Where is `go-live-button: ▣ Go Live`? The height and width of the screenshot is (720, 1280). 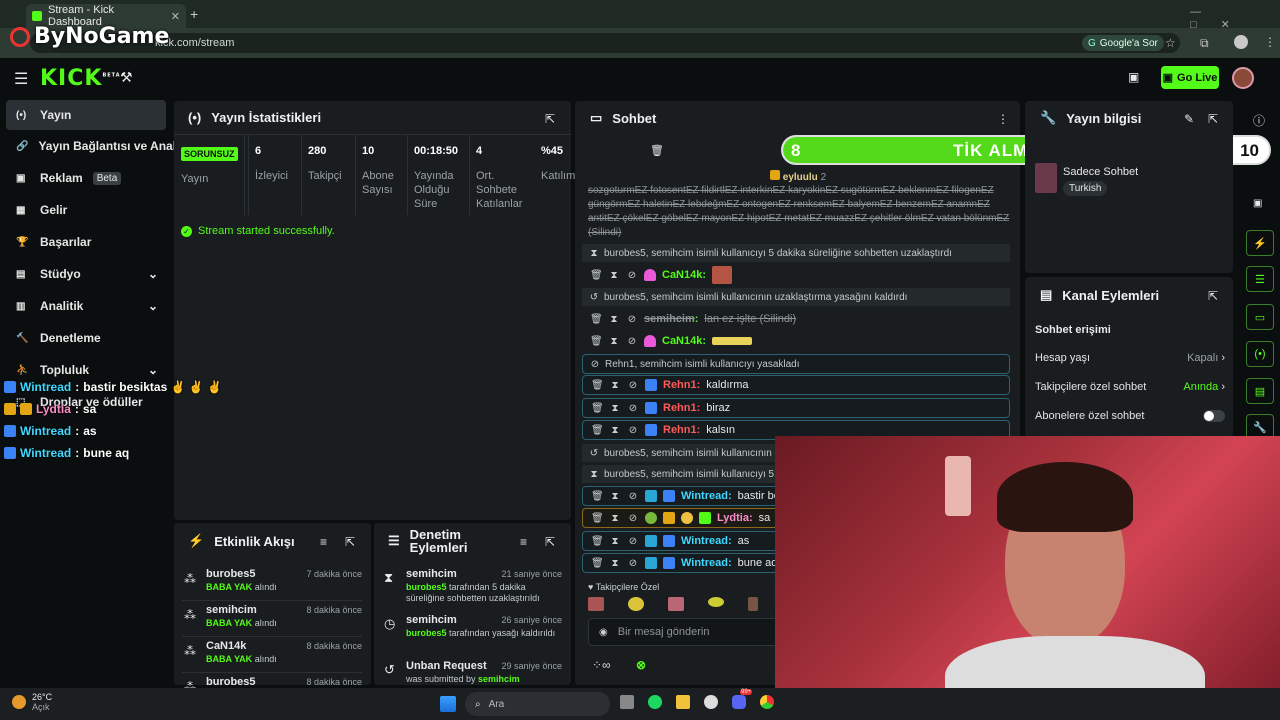 go-live-button: ▣ Go Live is located at coordinates (1190, 77).